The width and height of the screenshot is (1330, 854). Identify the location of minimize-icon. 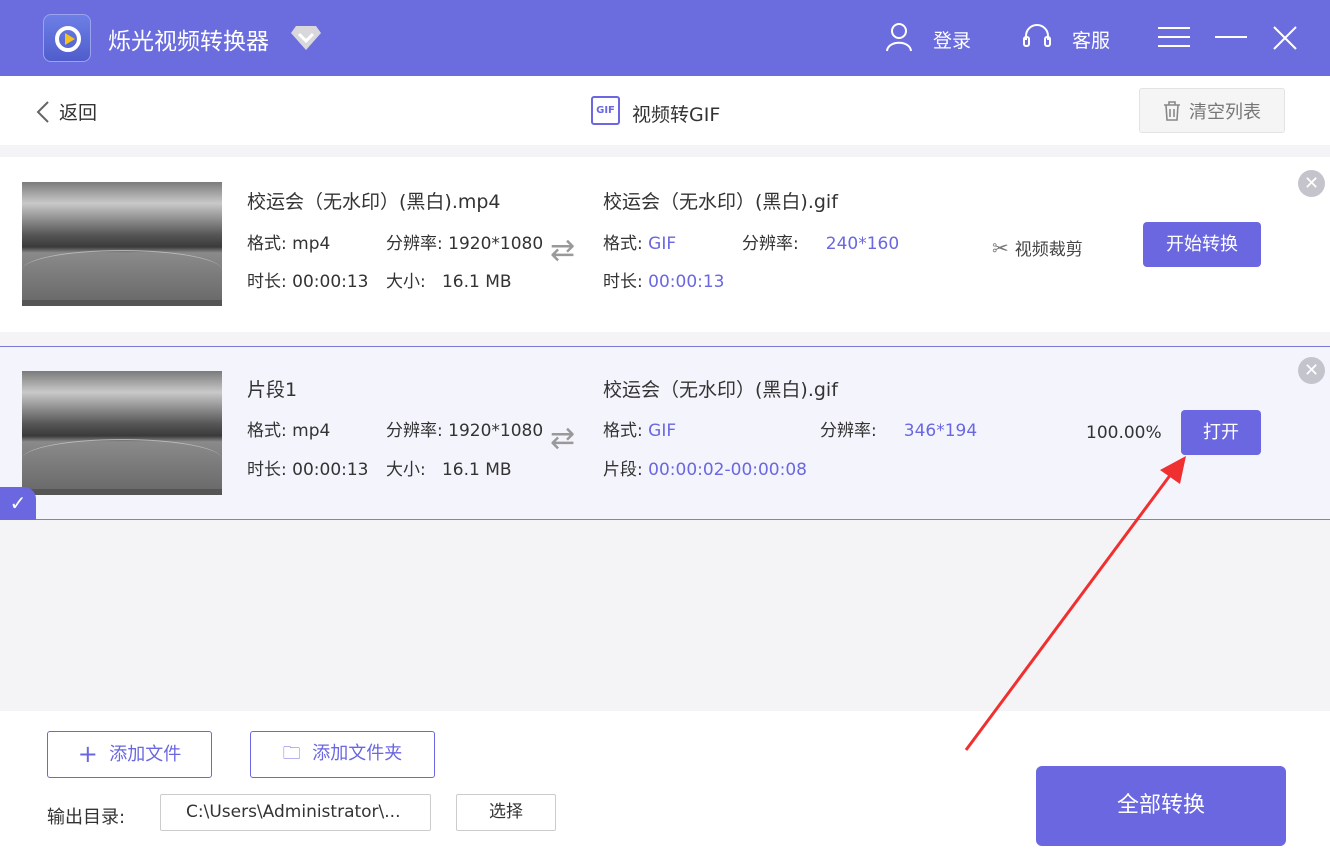
(1231, 37).